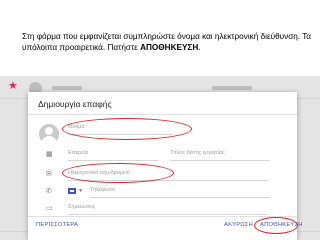  Describe the element at coordinates (276, 225) in the screenshot. I see `annotation-circle-save` at that location.